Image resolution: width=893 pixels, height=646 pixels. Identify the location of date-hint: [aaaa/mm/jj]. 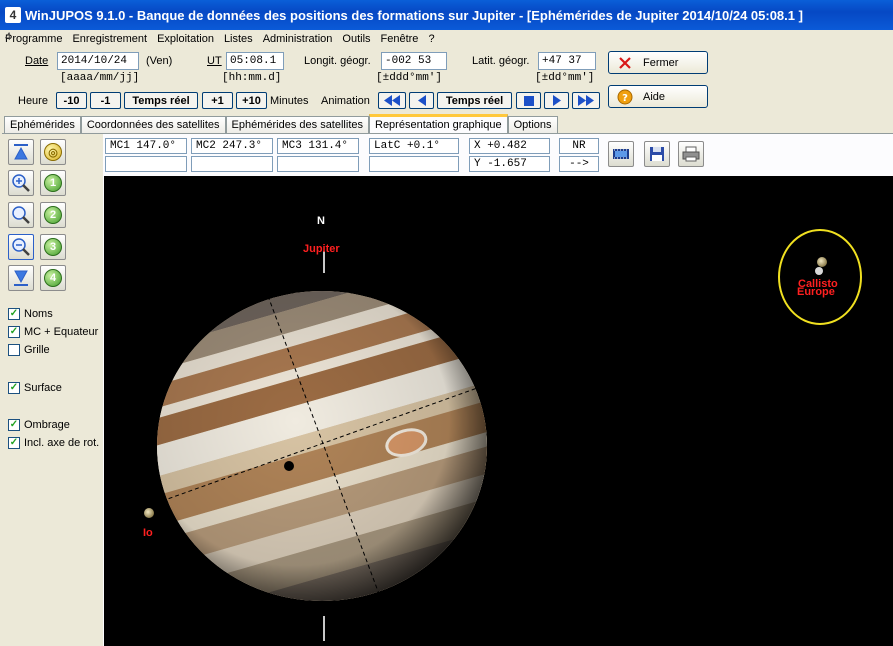
(100, 78).